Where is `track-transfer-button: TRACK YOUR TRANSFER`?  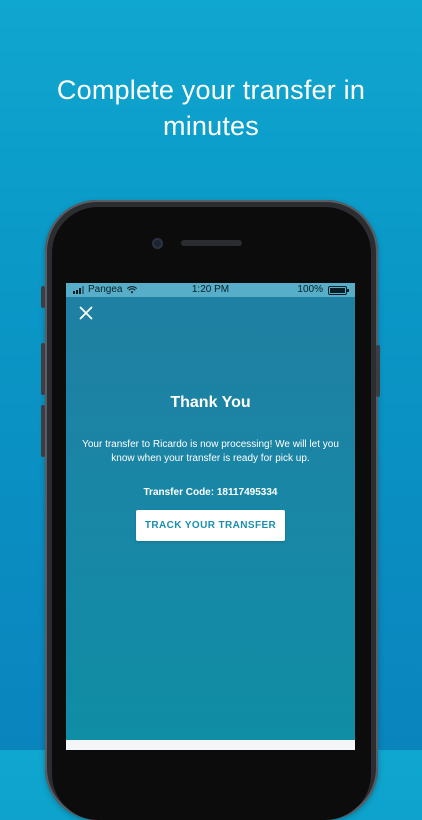
track-transfer-button: TRACK YOUR TRANSFER is located at coordinates (210, 525).